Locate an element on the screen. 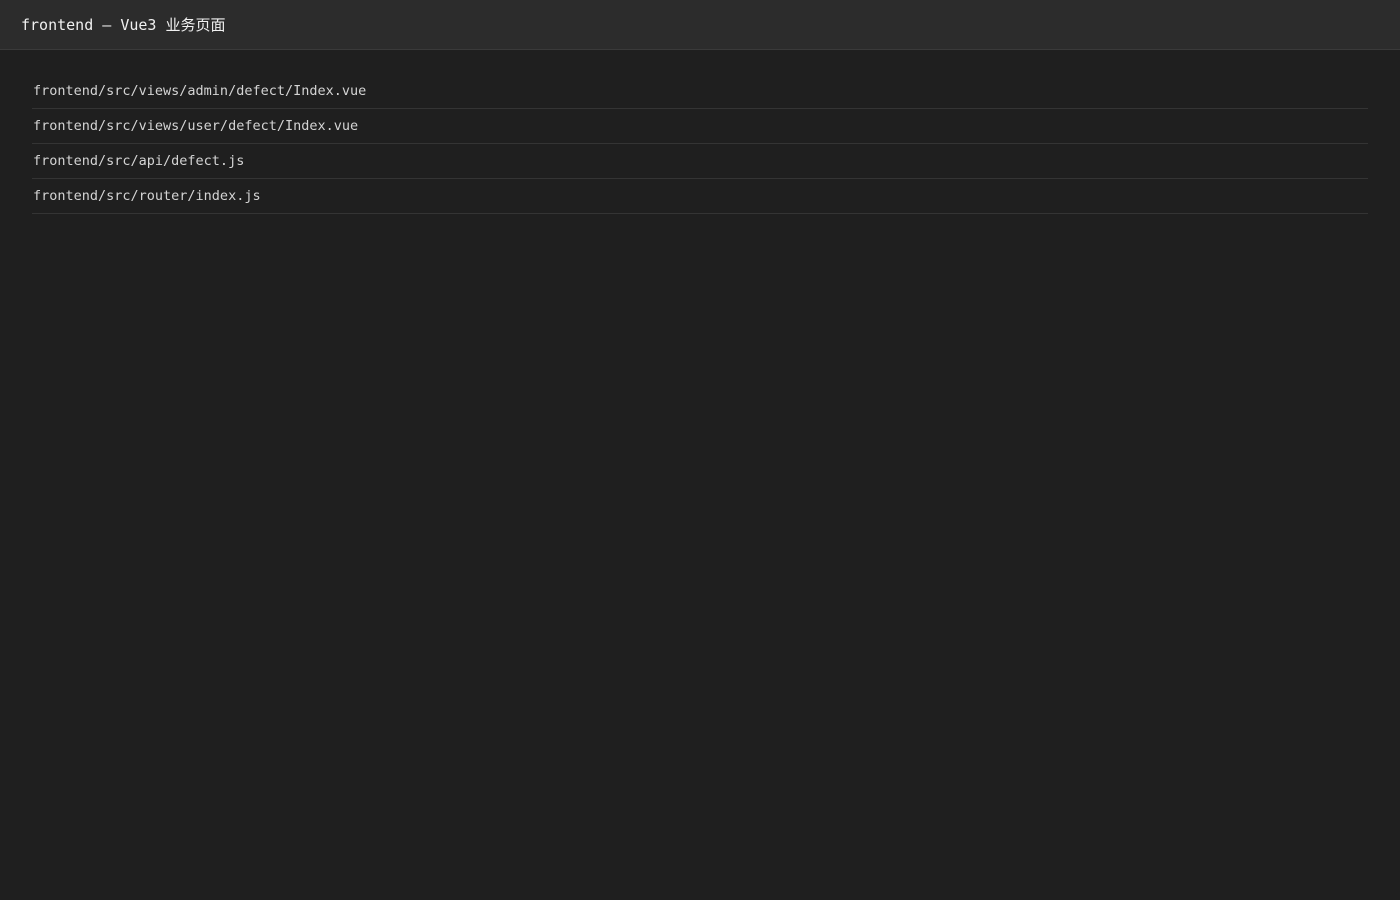 The width and height of the screenshot is (1400, 900). title-bar: frontend — Vue3 业务页面 is located at coordinates (700, 25).